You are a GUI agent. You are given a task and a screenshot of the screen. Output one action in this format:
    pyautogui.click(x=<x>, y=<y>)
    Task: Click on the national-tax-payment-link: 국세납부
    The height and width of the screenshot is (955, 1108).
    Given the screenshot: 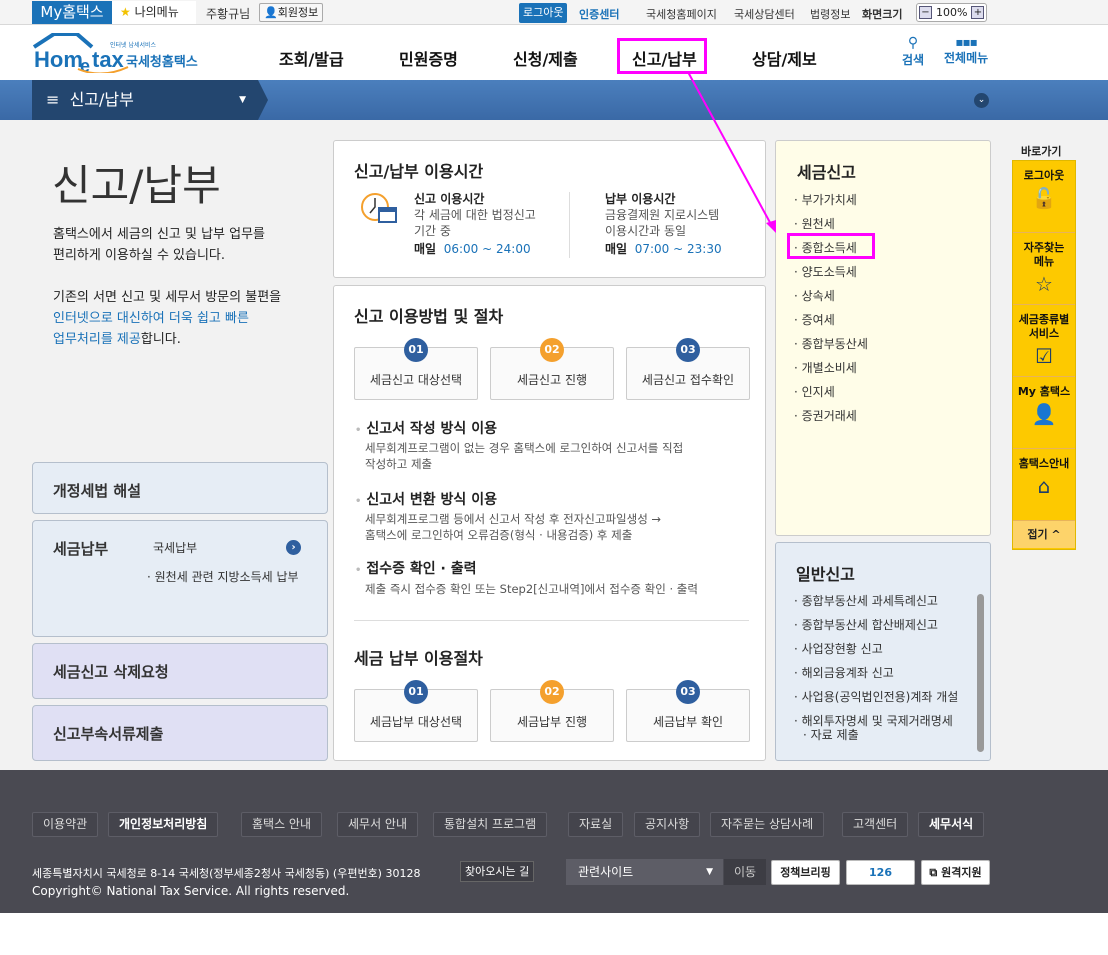 What is the action you would take?
    pyautogui.click(x=175, y=547)
    